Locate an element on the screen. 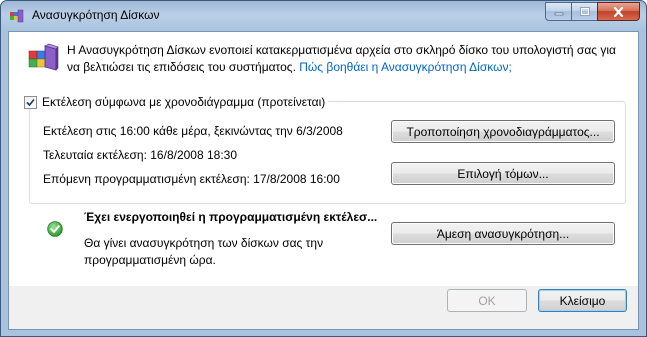 This screenshot has width=647, height=337. maximize-icon is located at coordinates (584, 11).